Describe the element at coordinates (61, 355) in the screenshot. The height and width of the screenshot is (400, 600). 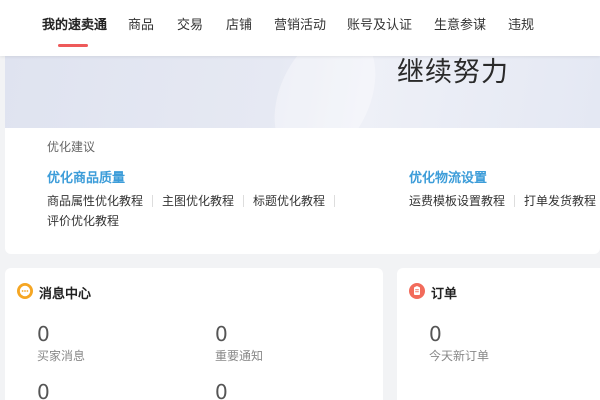
I see `buyer-messages-label: 买家消息` at that location.